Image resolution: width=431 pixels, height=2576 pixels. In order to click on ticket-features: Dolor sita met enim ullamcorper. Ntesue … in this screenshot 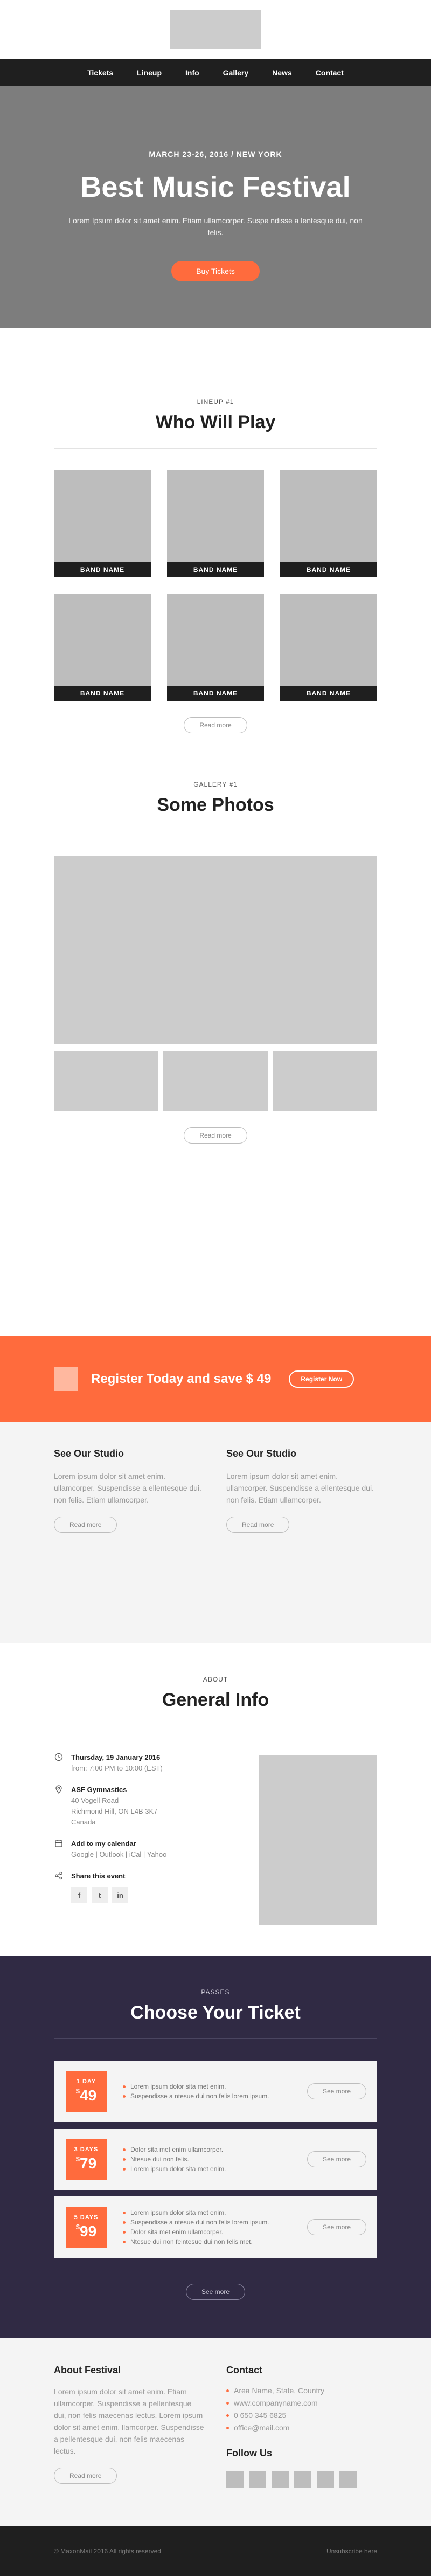, I will do `click(212, 2159)`.